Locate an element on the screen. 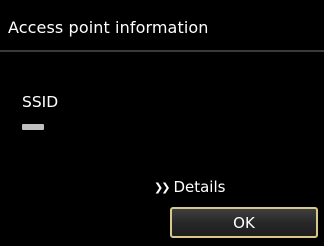  details-link: ❯❯ Details is located at coordinates (189, 187).